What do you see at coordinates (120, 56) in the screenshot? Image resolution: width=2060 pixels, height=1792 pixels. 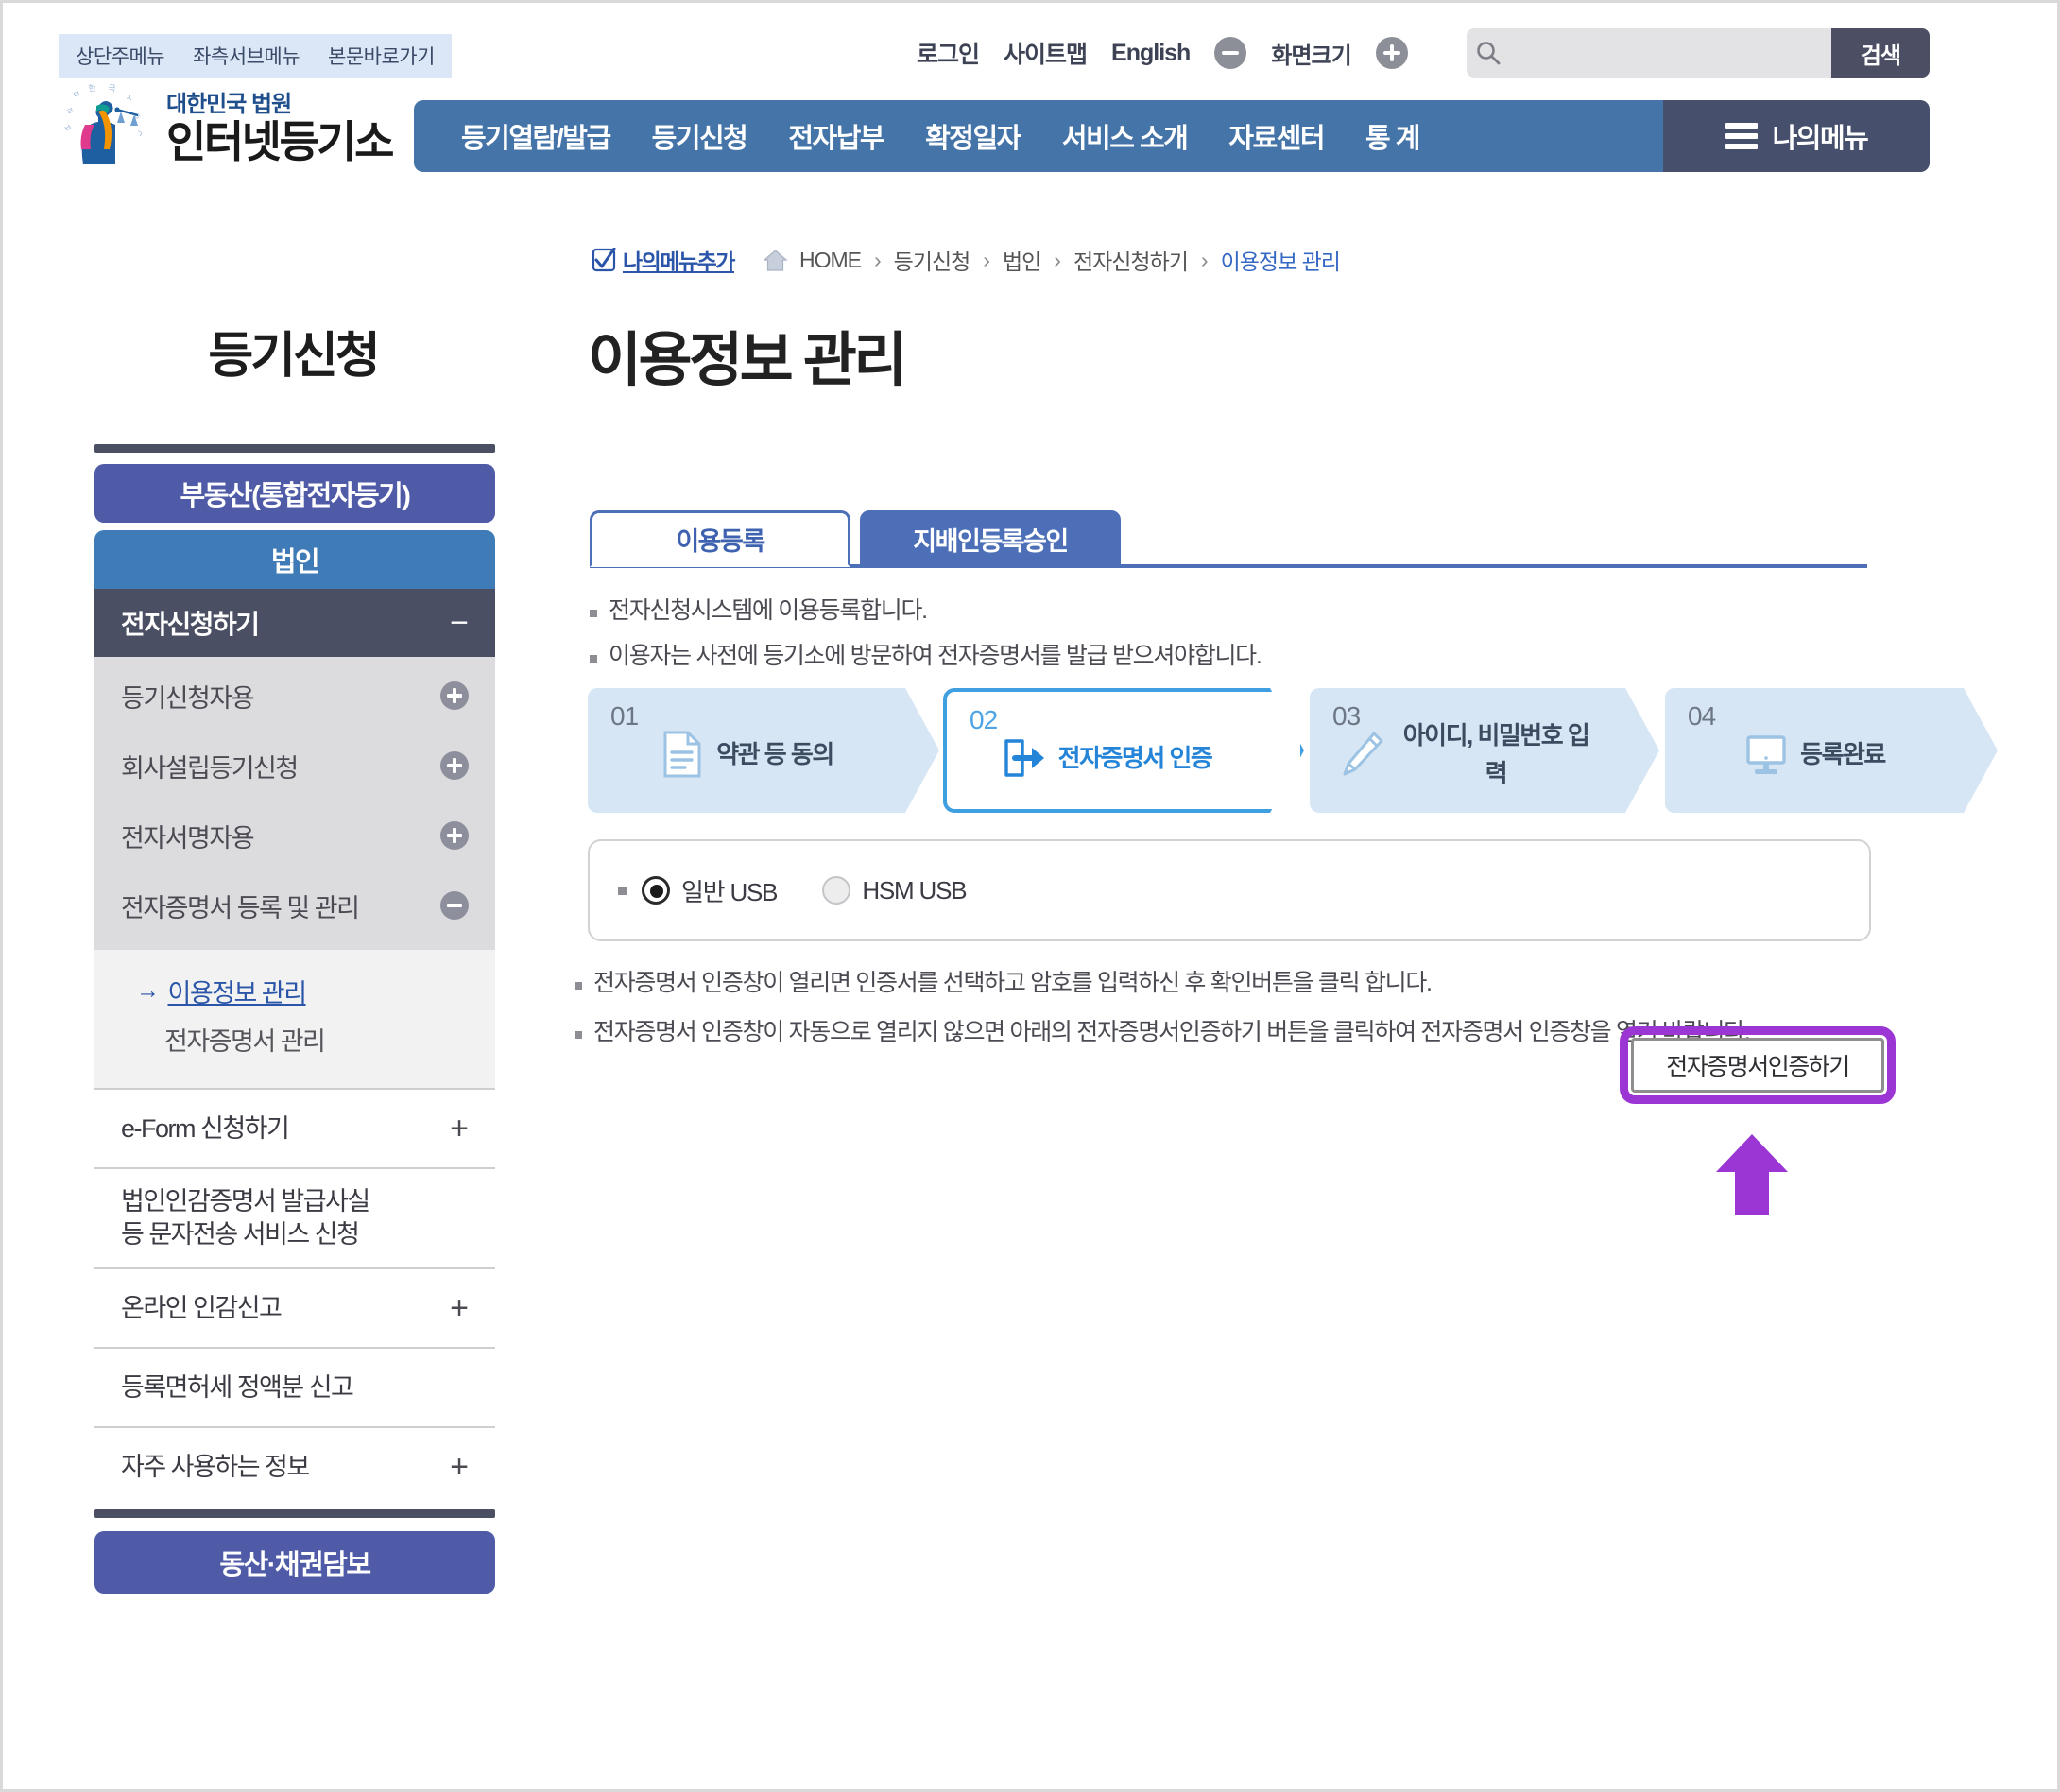 I see `skip-link-top-menu: 상단주메뉴` at bounding box center [120, 56].